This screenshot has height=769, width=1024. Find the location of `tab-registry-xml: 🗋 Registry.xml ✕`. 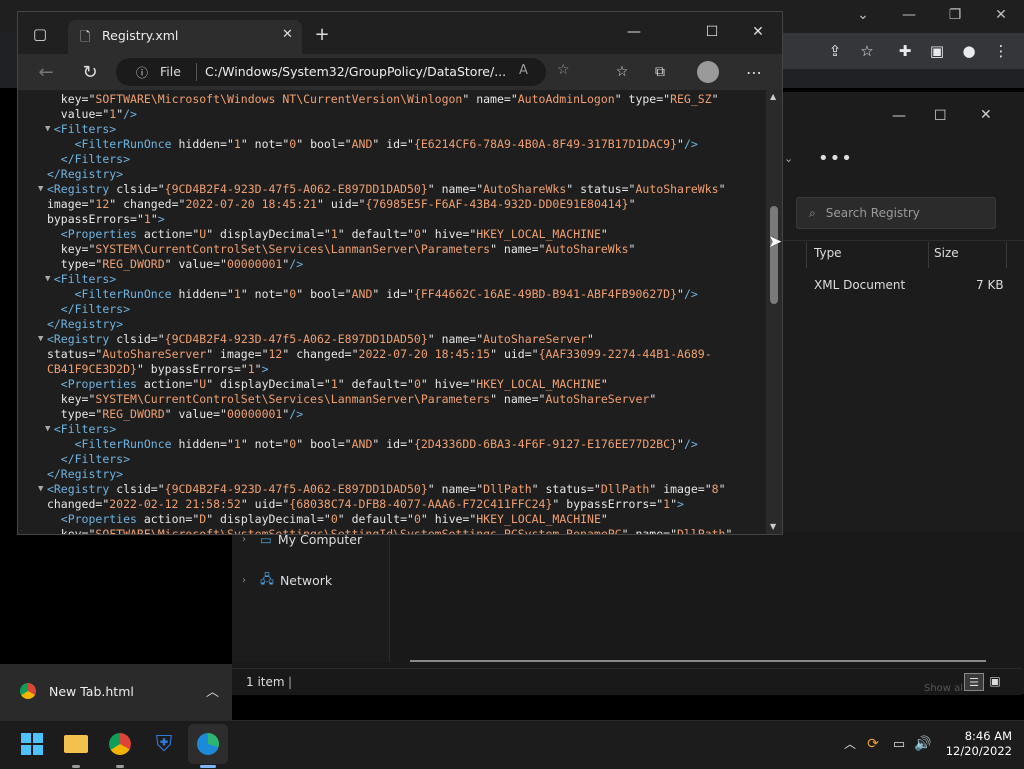

tab-registry-xml: 🗋 Registry.xml ✕ is located at coordinates (185, 37).